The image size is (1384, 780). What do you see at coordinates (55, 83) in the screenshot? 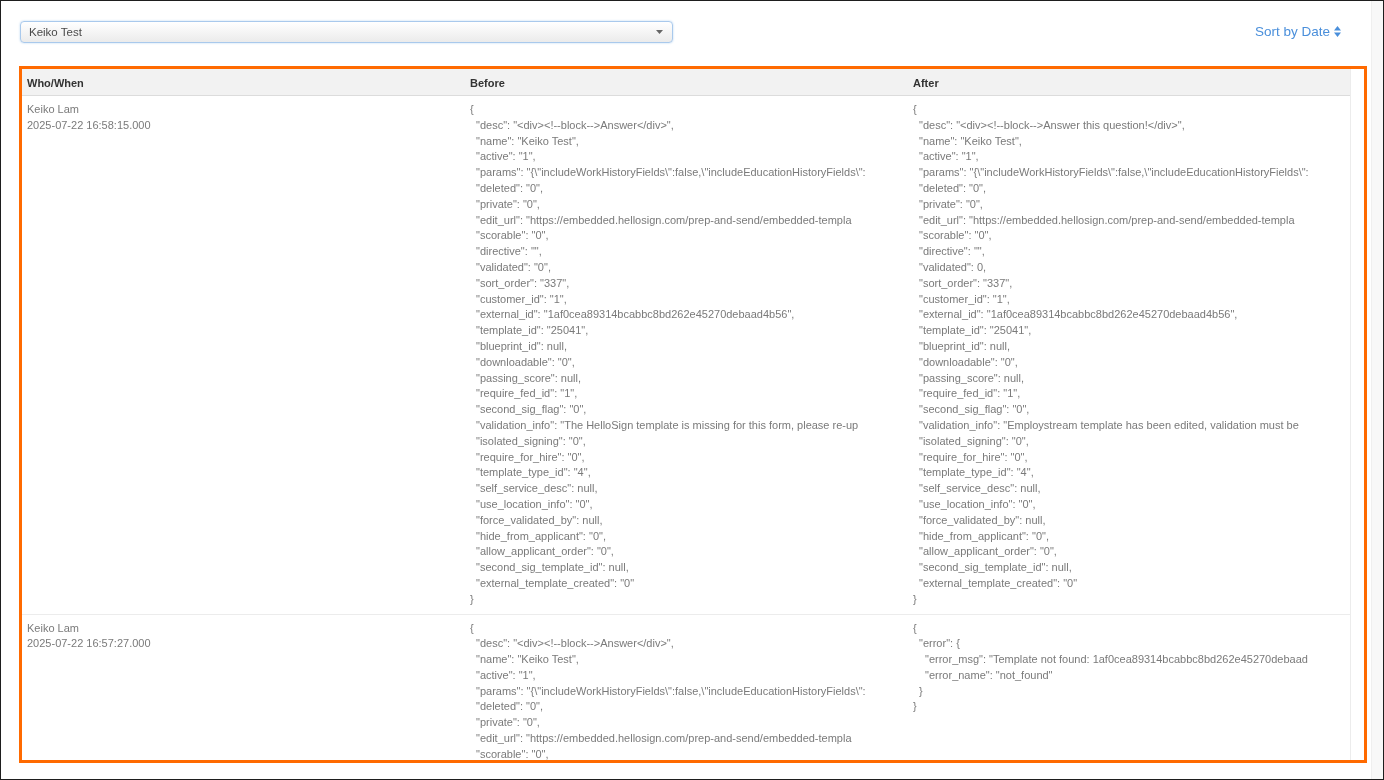
I see `column-header: Who/When` at bounding box center [55, 83].